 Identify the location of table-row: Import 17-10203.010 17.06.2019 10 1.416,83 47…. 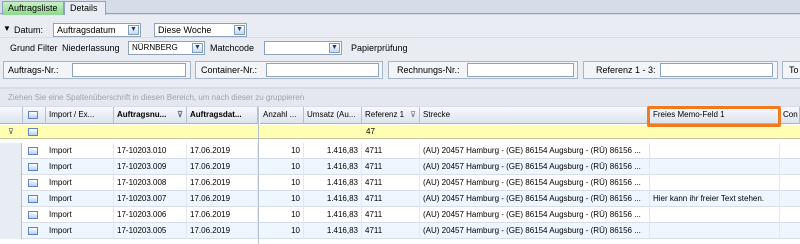
(400, 151).